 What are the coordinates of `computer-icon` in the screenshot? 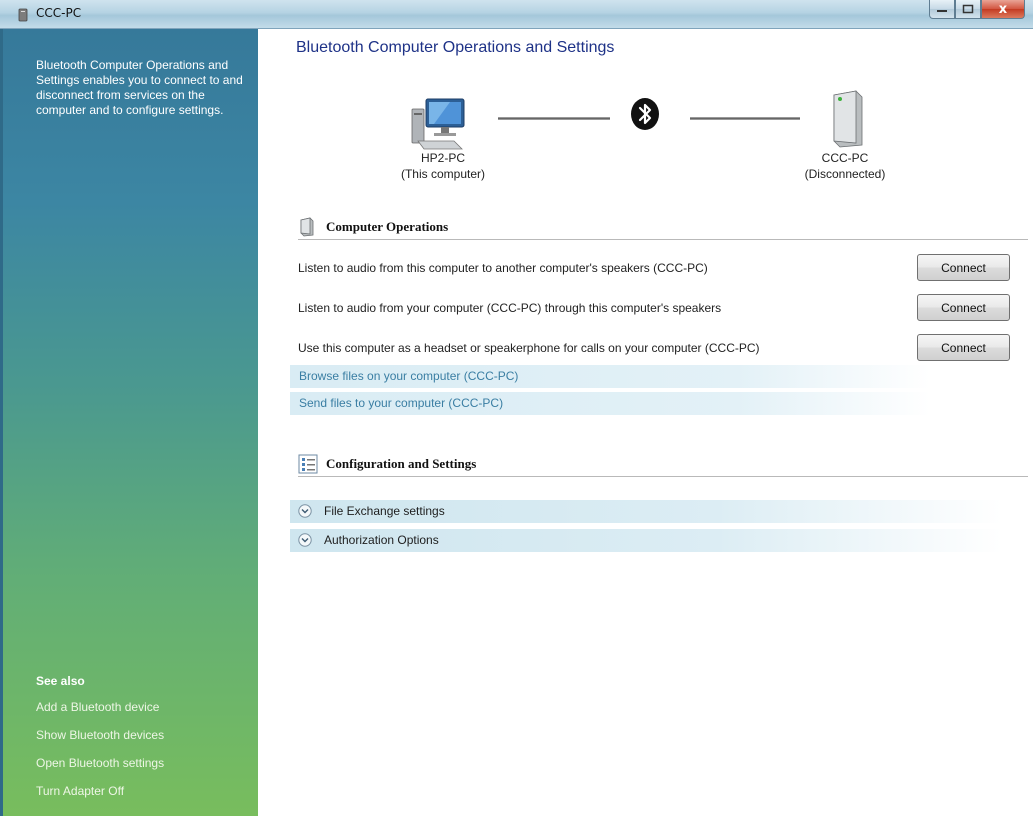 It's located at (438, 124).